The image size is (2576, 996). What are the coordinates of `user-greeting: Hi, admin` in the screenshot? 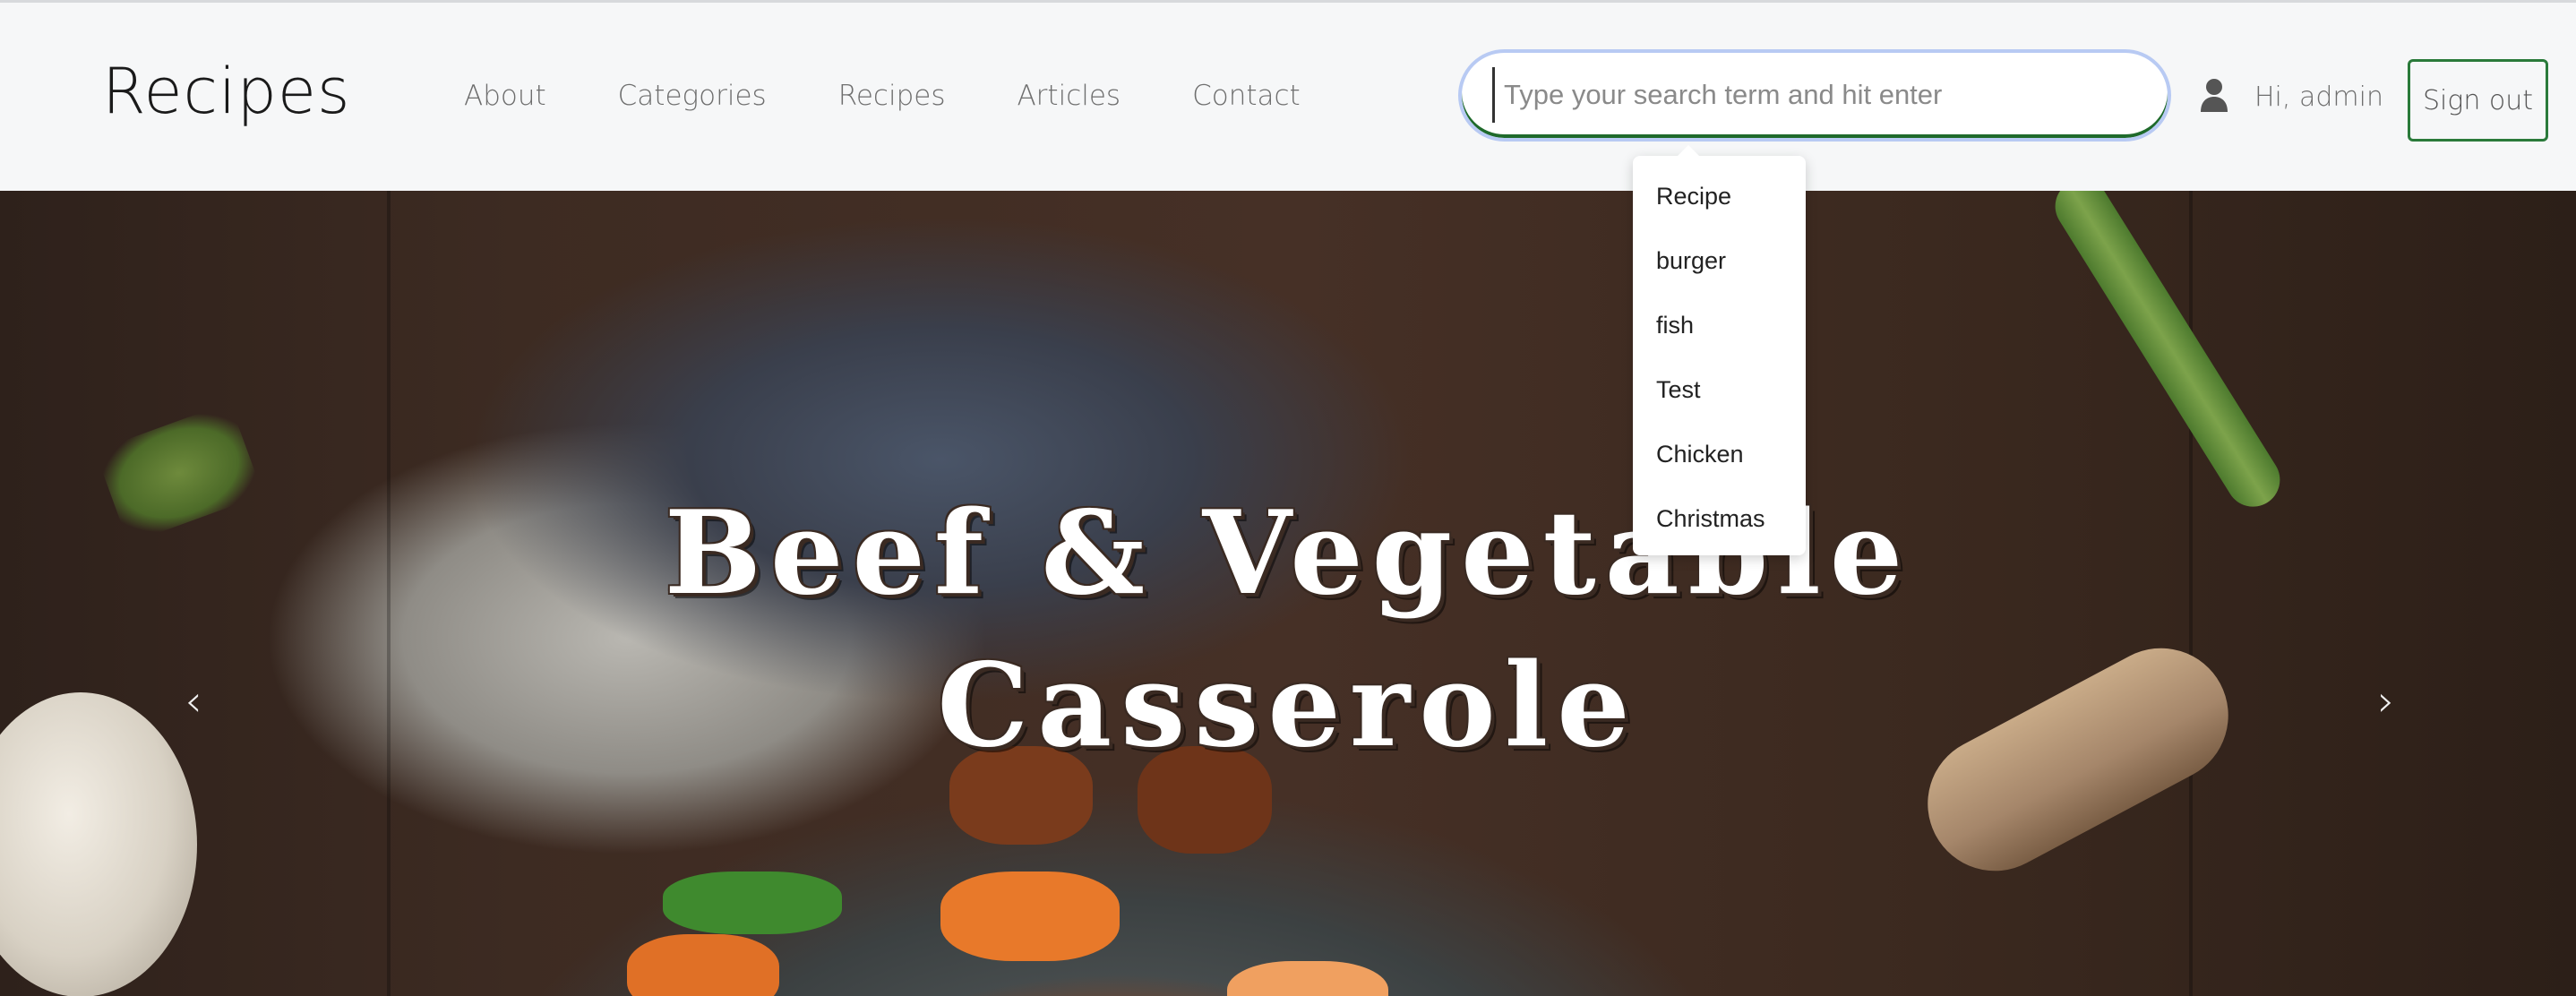 It's located at (2318, 97).